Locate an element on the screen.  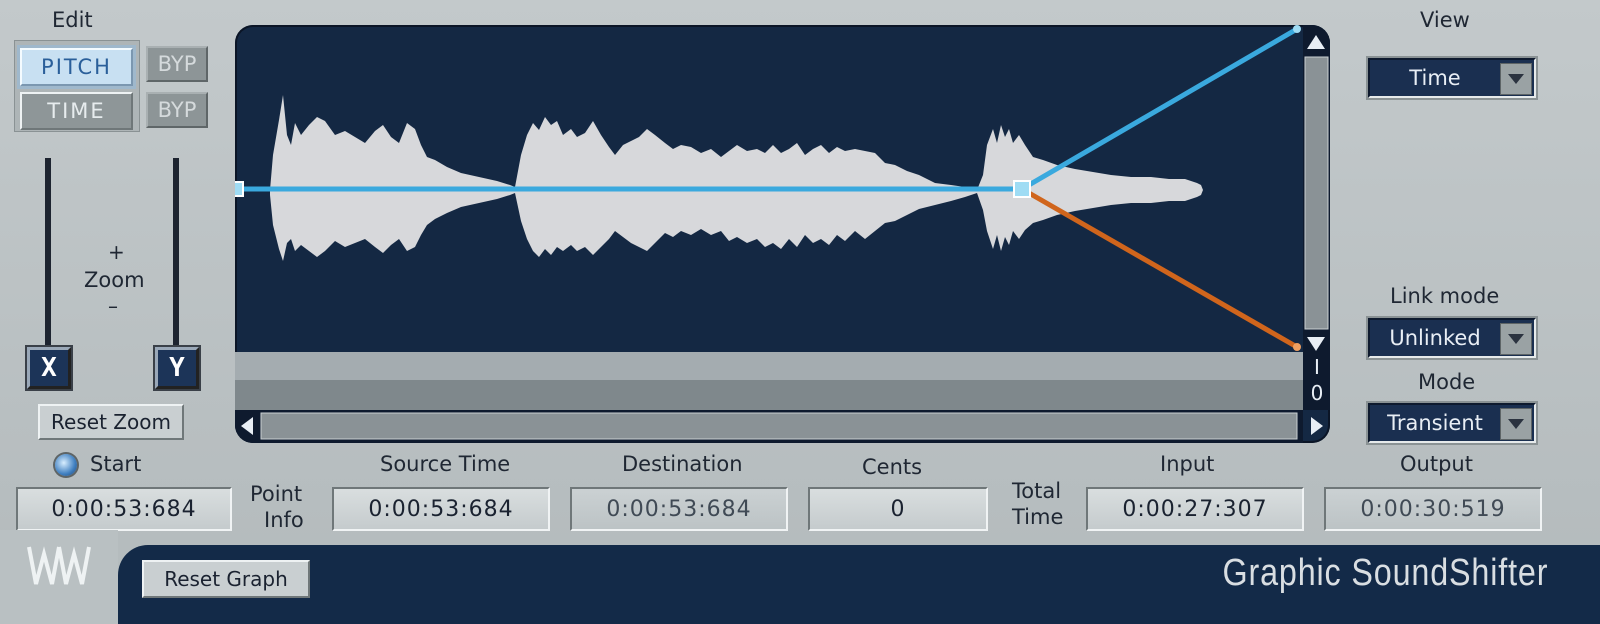
logo-area is located at coordinates (59, 577).